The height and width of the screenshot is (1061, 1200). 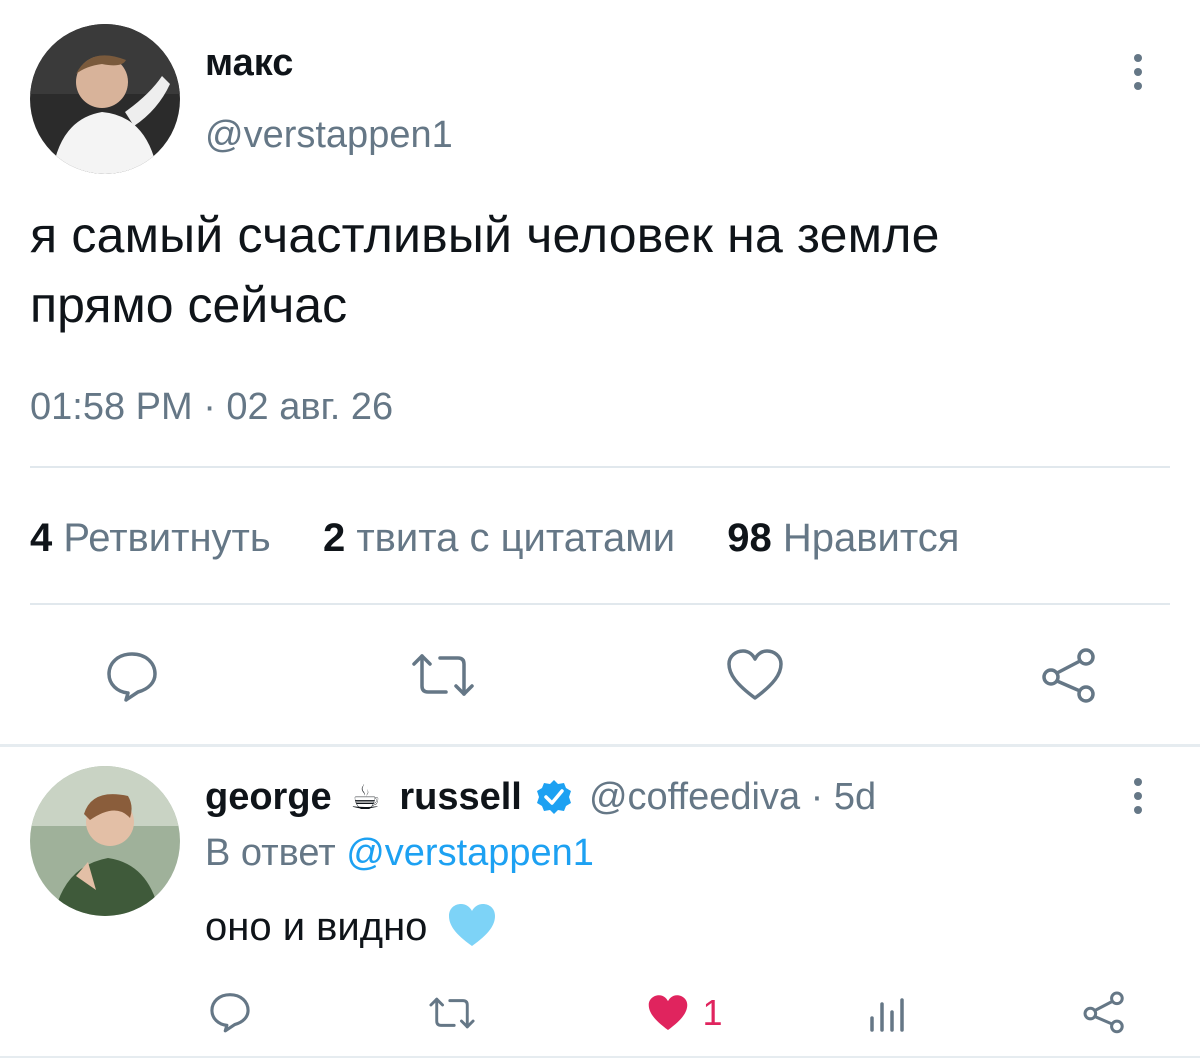 I want to click on retweets-stat: 4 Ретвитнуть, so click(x=156, y=538).